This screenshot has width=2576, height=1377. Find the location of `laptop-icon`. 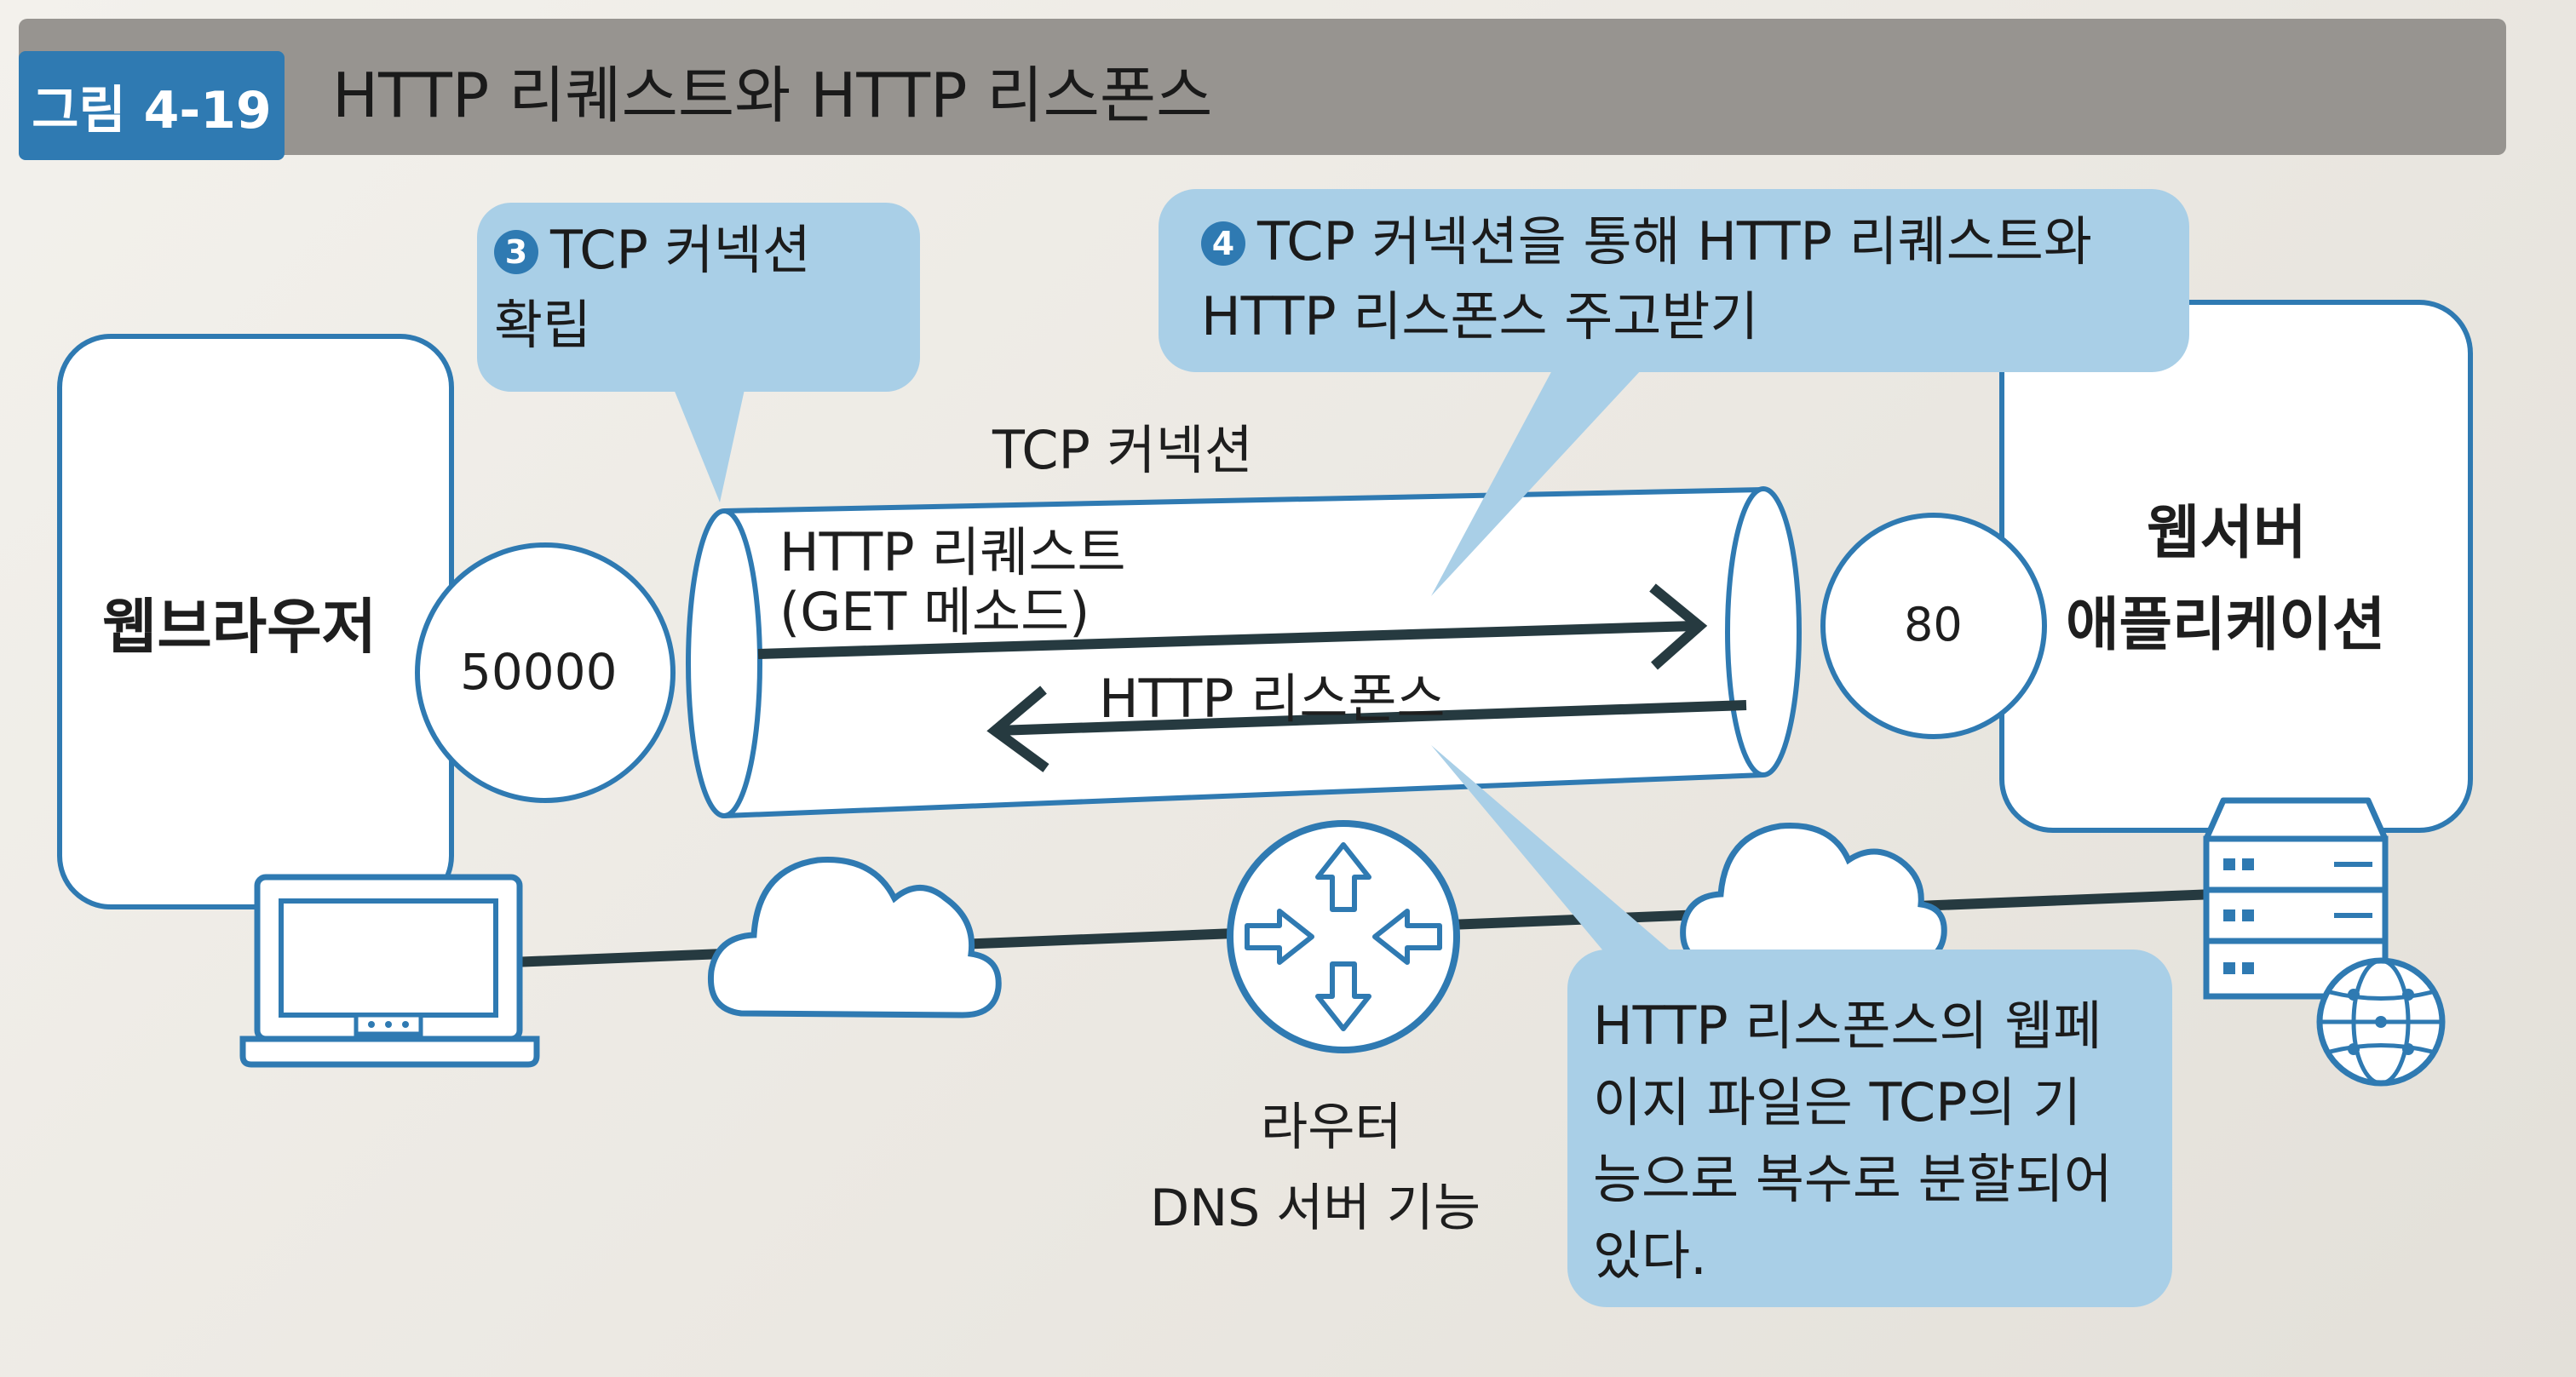

laptop-icon is located at coordinates (389, 971).